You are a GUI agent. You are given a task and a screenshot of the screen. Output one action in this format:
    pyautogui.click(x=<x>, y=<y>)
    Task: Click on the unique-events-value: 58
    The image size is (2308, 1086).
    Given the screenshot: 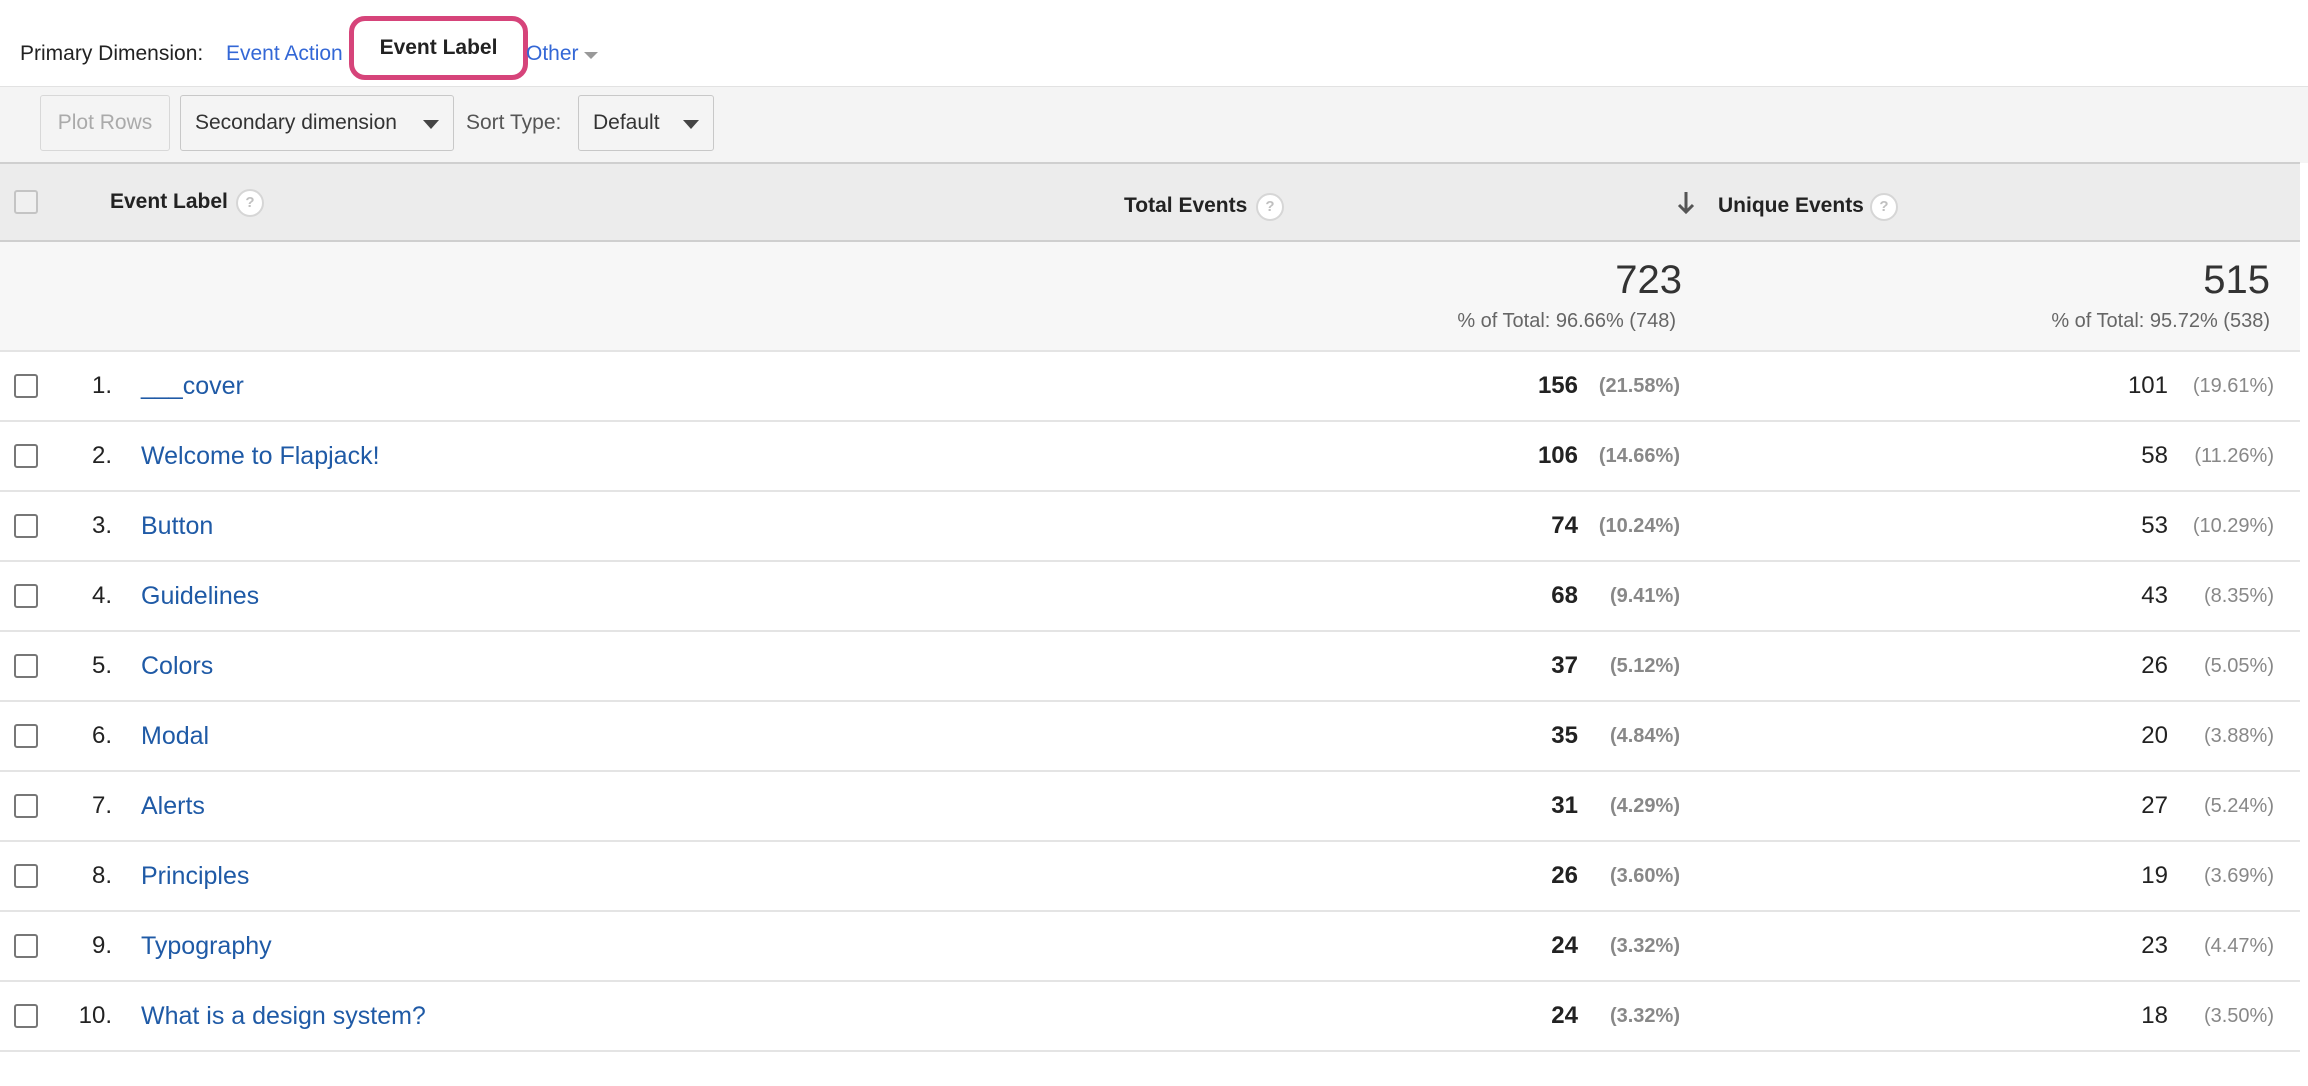 What is the action you would take?
    pyautogui.click(x=2154, y=455)
    